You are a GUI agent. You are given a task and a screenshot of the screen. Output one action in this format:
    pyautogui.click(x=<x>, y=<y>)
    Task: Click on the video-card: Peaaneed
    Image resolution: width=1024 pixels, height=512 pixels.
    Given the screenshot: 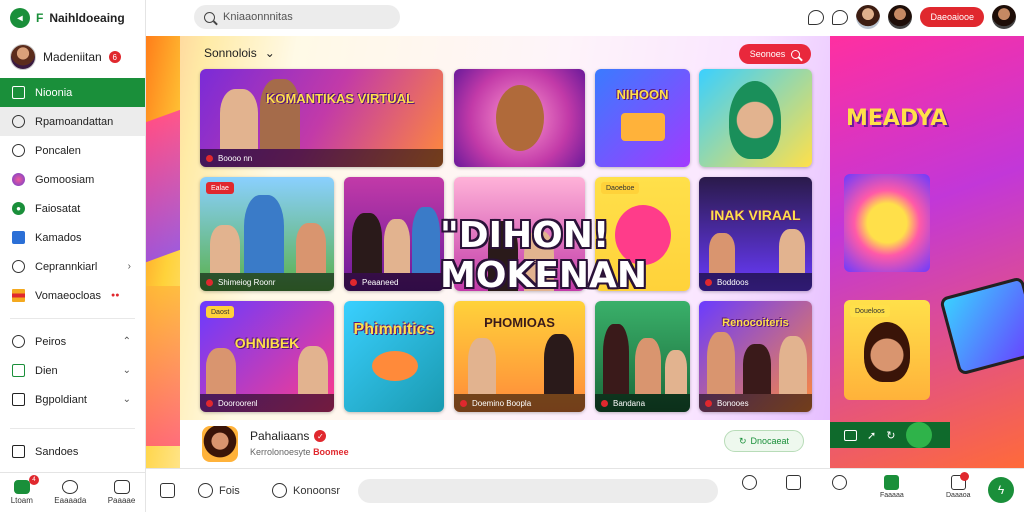 What is the action you would take?
    pyautogui.click(x=394, y=234)
    